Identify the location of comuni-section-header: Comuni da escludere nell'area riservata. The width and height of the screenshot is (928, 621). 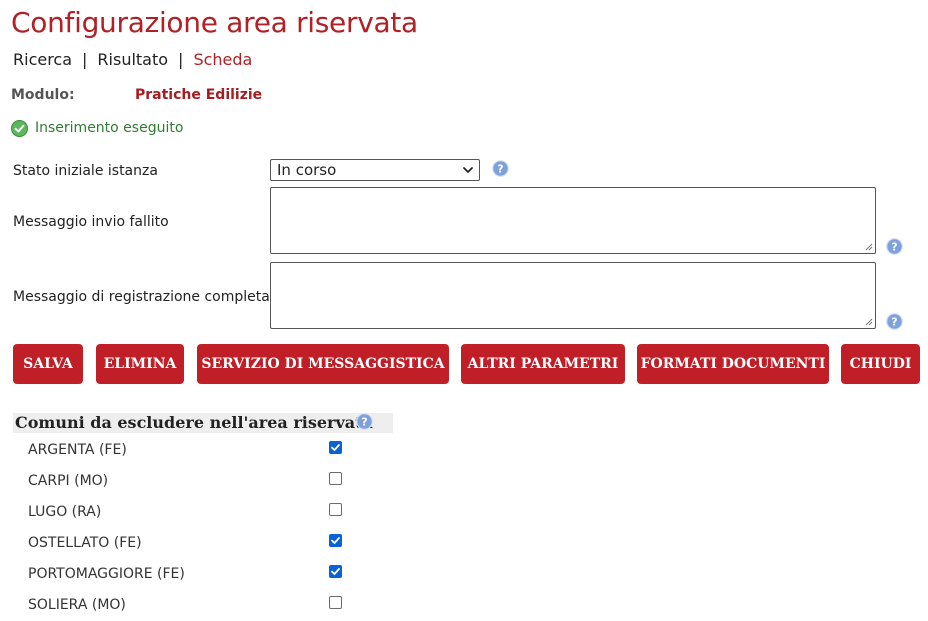
(203, 423).